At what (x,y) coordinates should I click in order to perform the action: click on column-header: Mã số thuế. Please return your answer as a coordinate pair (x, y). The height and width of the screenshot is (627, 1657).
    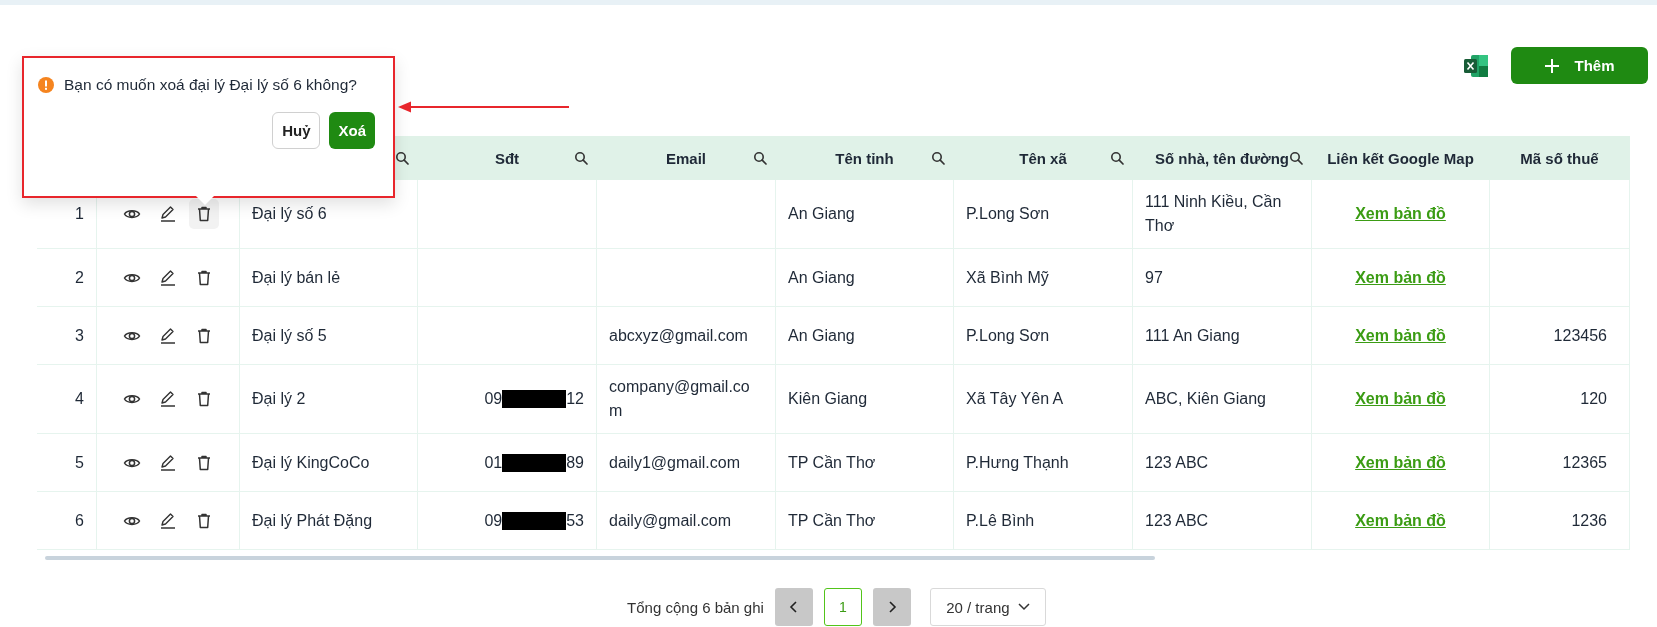
    Looking at the image, I should click on (1559, 158).